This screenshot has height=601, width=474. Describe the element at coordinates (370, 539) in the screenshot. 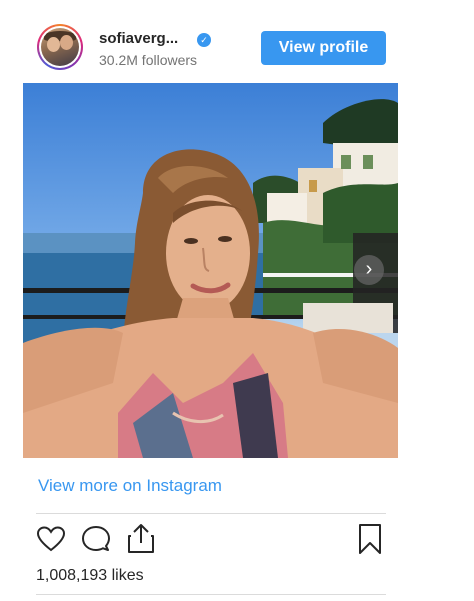

I see `bookmark-icon` at that location.